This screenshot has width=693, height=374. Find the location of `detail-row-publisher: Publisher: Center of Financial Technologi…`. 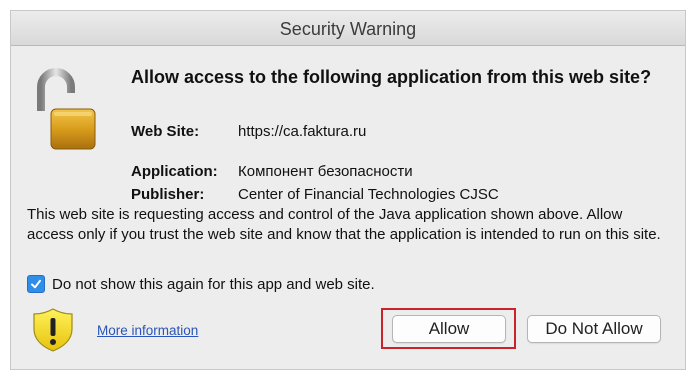

detail-row-publisher: Publisher: Center of Financial Technologi… is located at coordinates (315, 194).